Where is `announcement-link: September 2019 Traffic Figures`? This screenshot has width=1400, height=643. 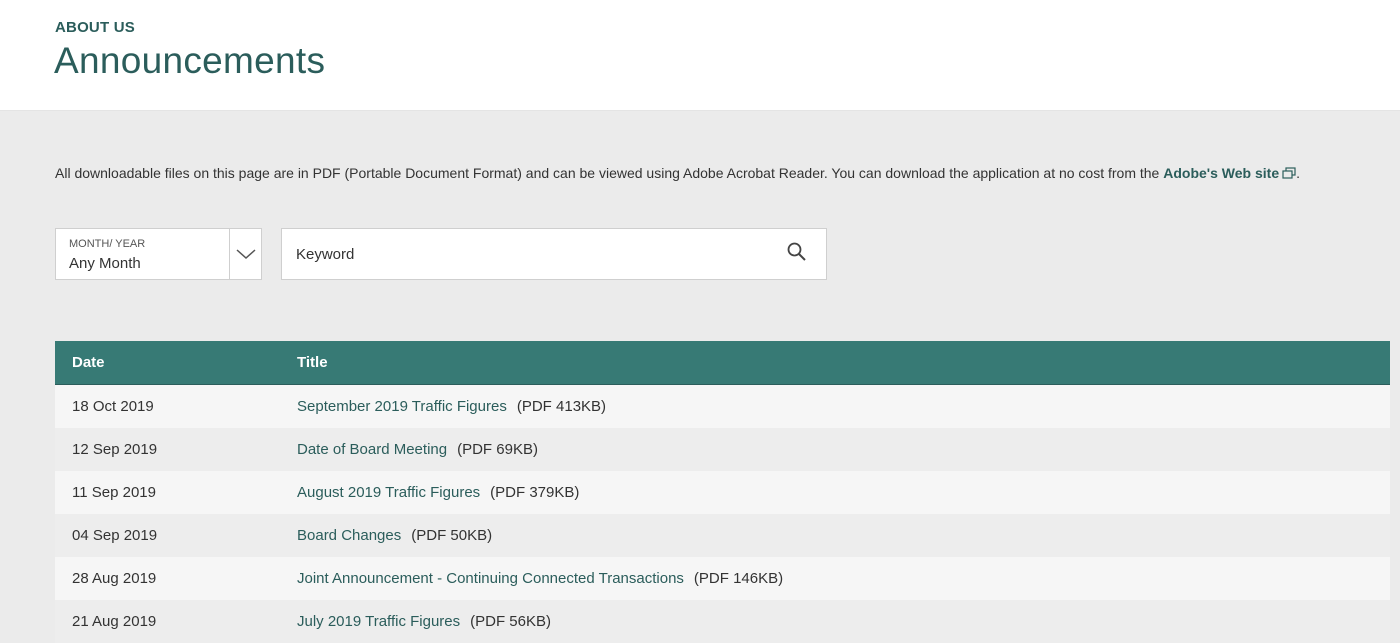
announcement-link: September 2019 Traffic Figures is located at coordinates (402, 406).